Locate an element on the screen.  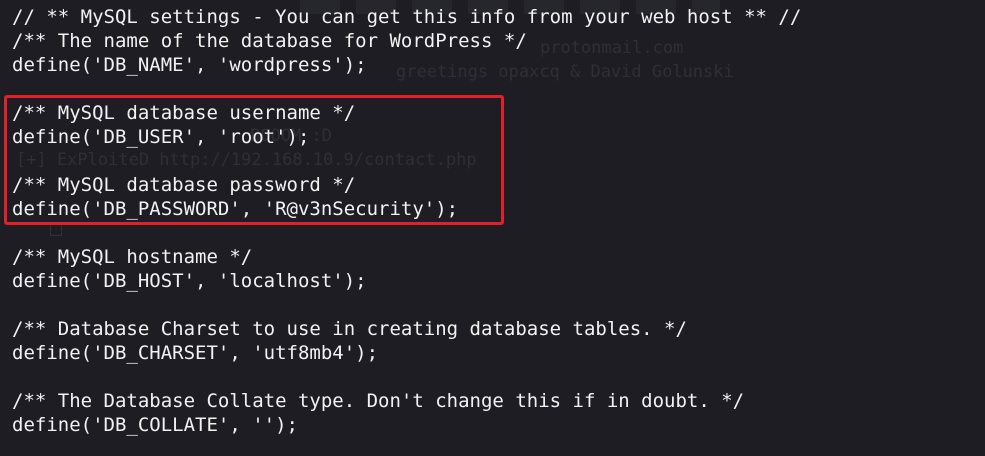
code-line: define('DB_COLLATE', ''); is located at coordinates (155, 425).